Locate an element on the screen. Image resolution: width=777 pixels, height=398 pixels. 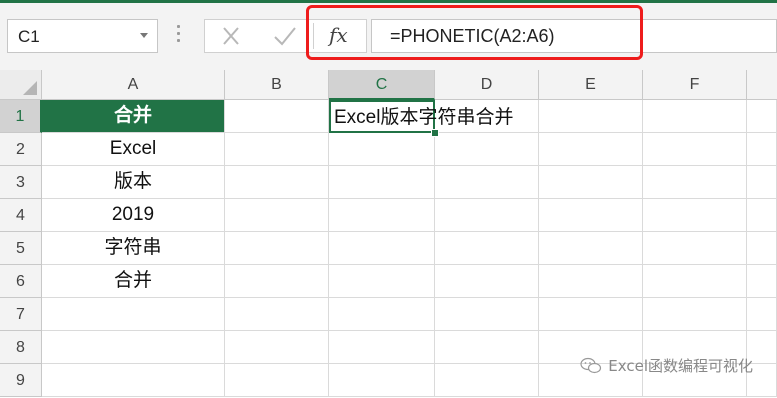
select-all-icon is located at coordinates (30, 88).